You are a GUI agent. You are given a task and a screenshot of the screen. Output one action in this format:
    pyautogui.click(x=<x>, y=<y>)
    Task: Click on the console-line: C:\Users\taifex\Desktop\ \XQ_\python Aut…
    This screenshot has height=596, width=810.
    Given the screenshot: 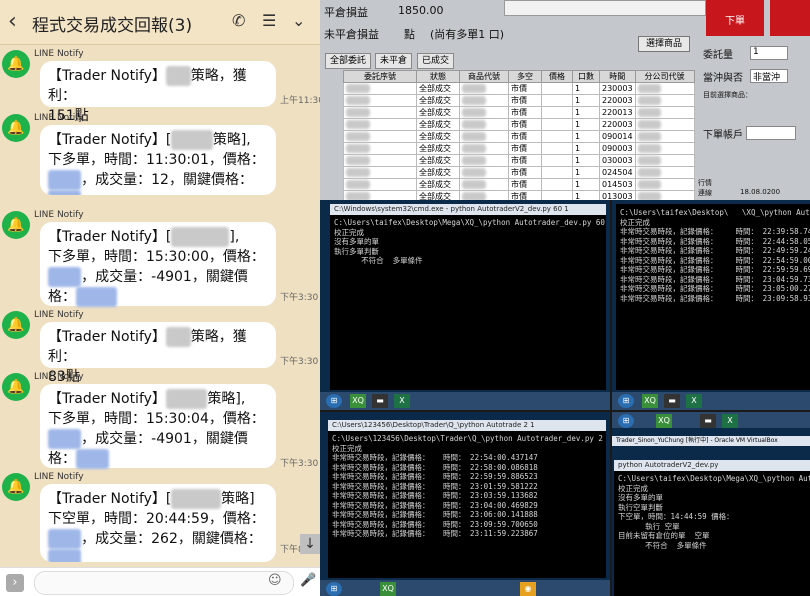 What is the action you would take?
    pyautogui.click(x=715, y=212)
    